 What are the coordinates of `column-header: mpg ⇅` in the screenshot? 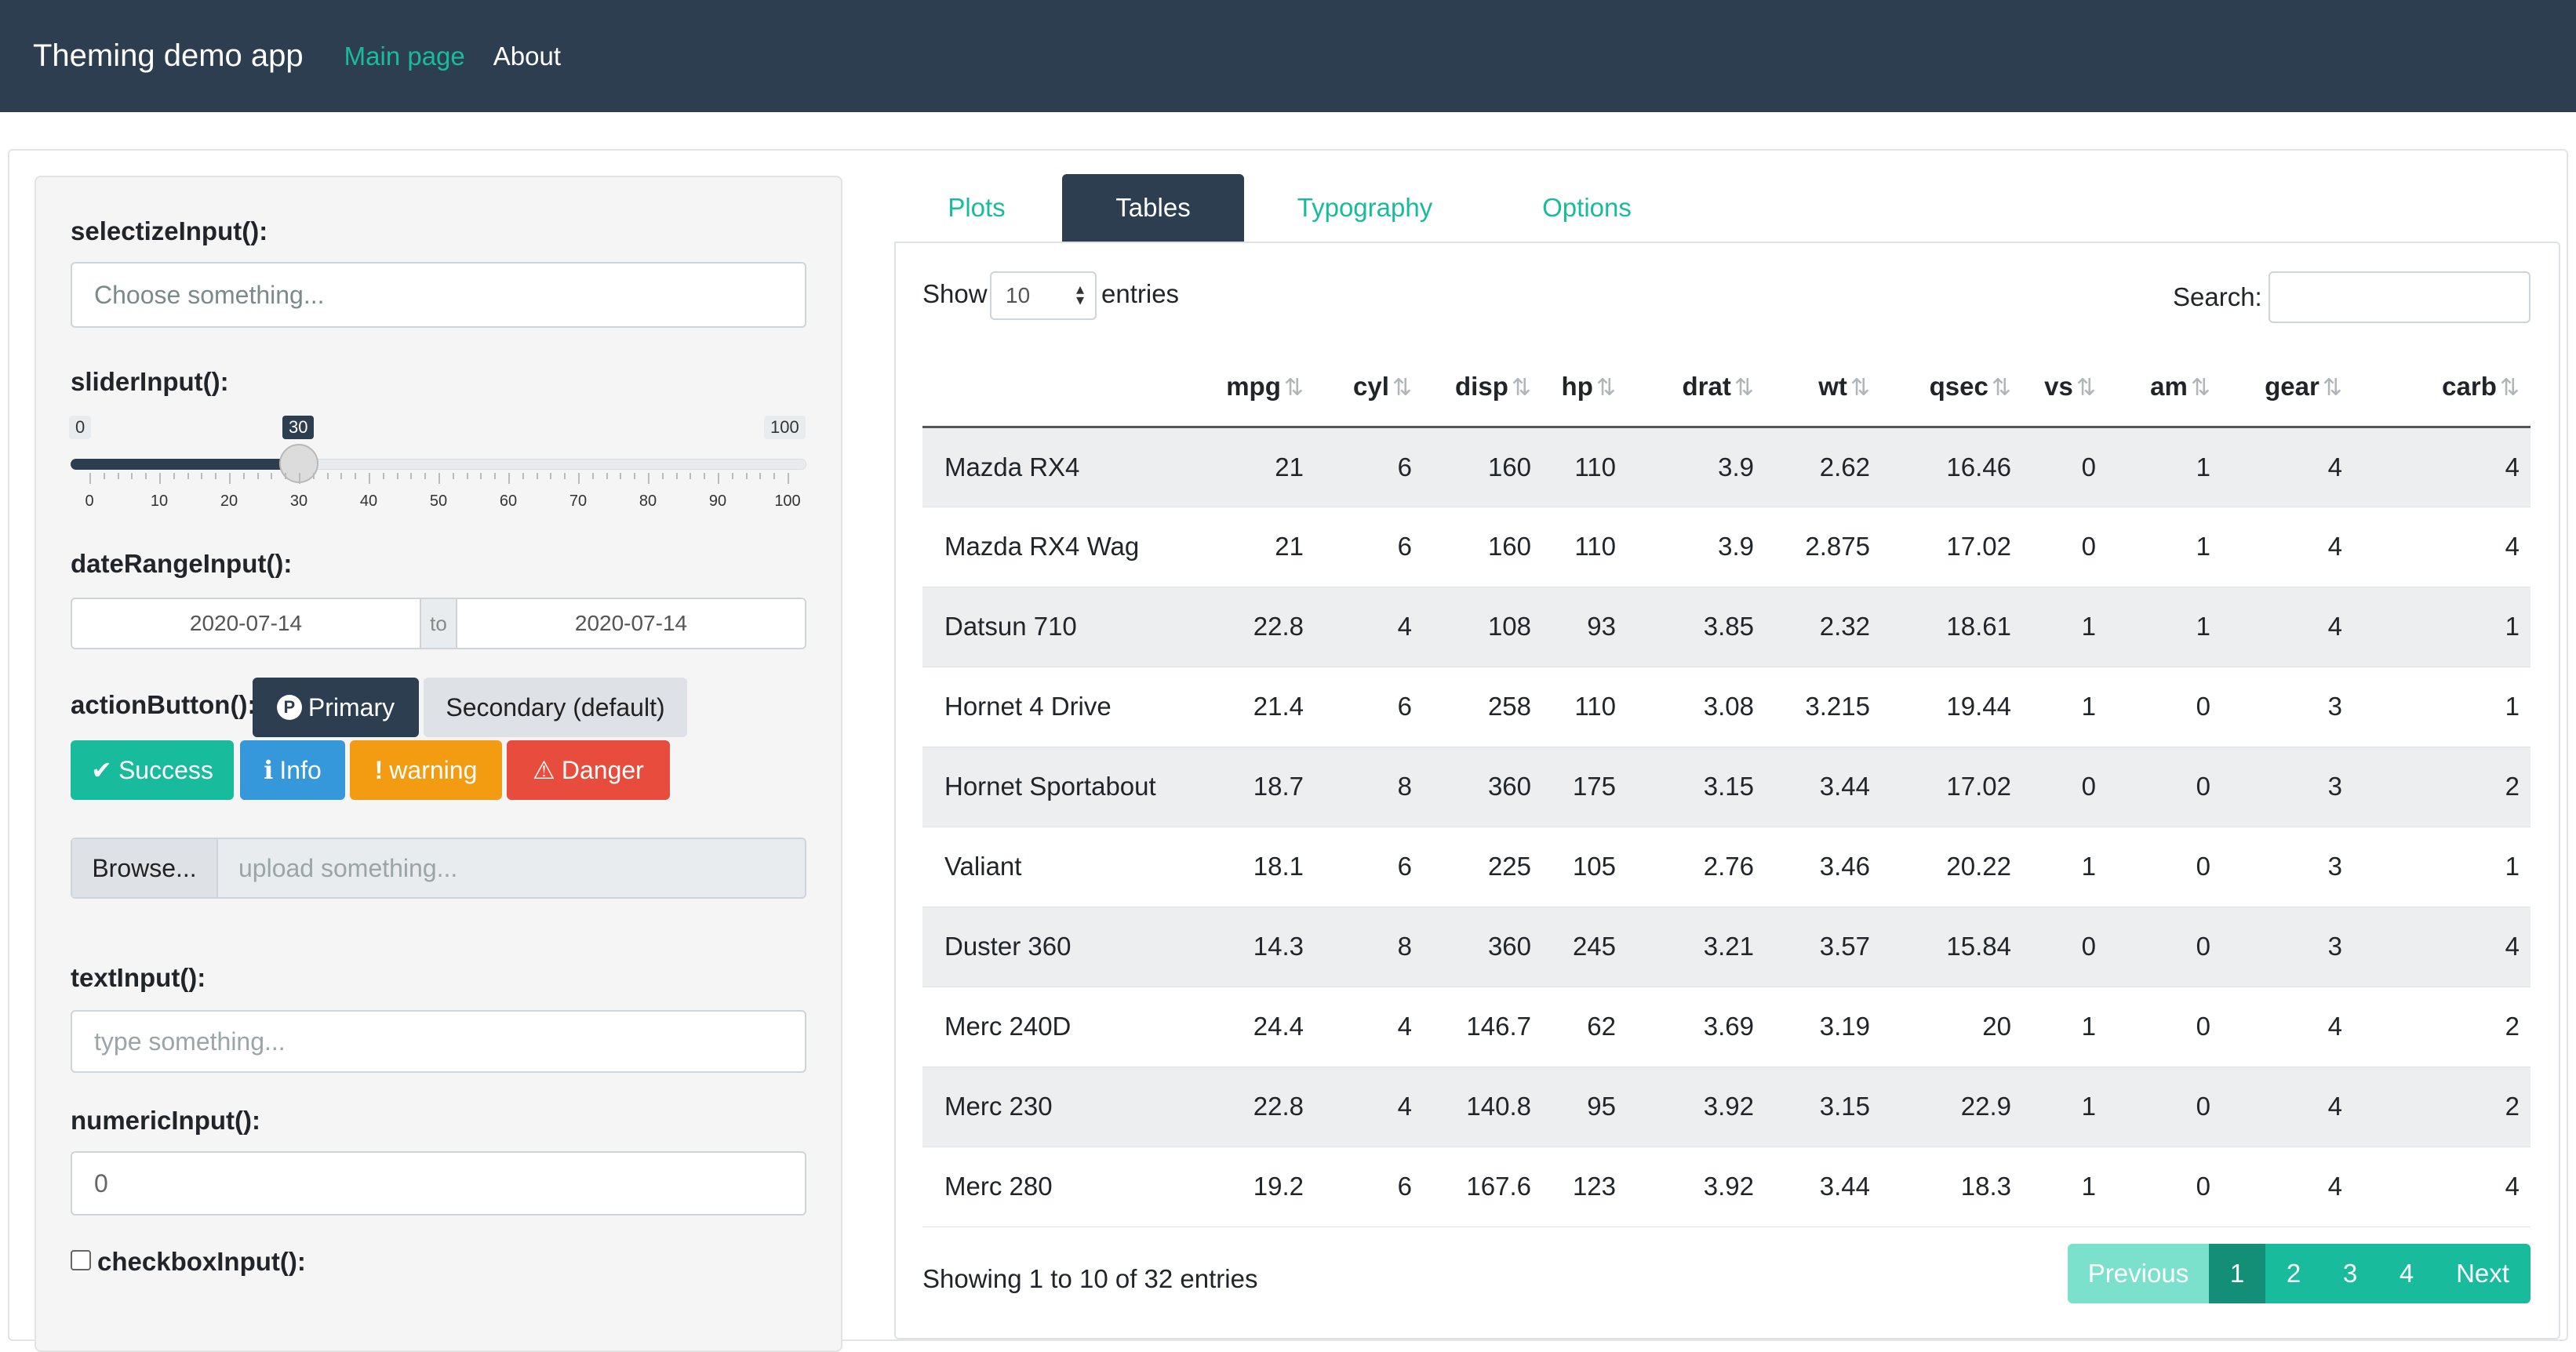 It's located at (1254, 388).